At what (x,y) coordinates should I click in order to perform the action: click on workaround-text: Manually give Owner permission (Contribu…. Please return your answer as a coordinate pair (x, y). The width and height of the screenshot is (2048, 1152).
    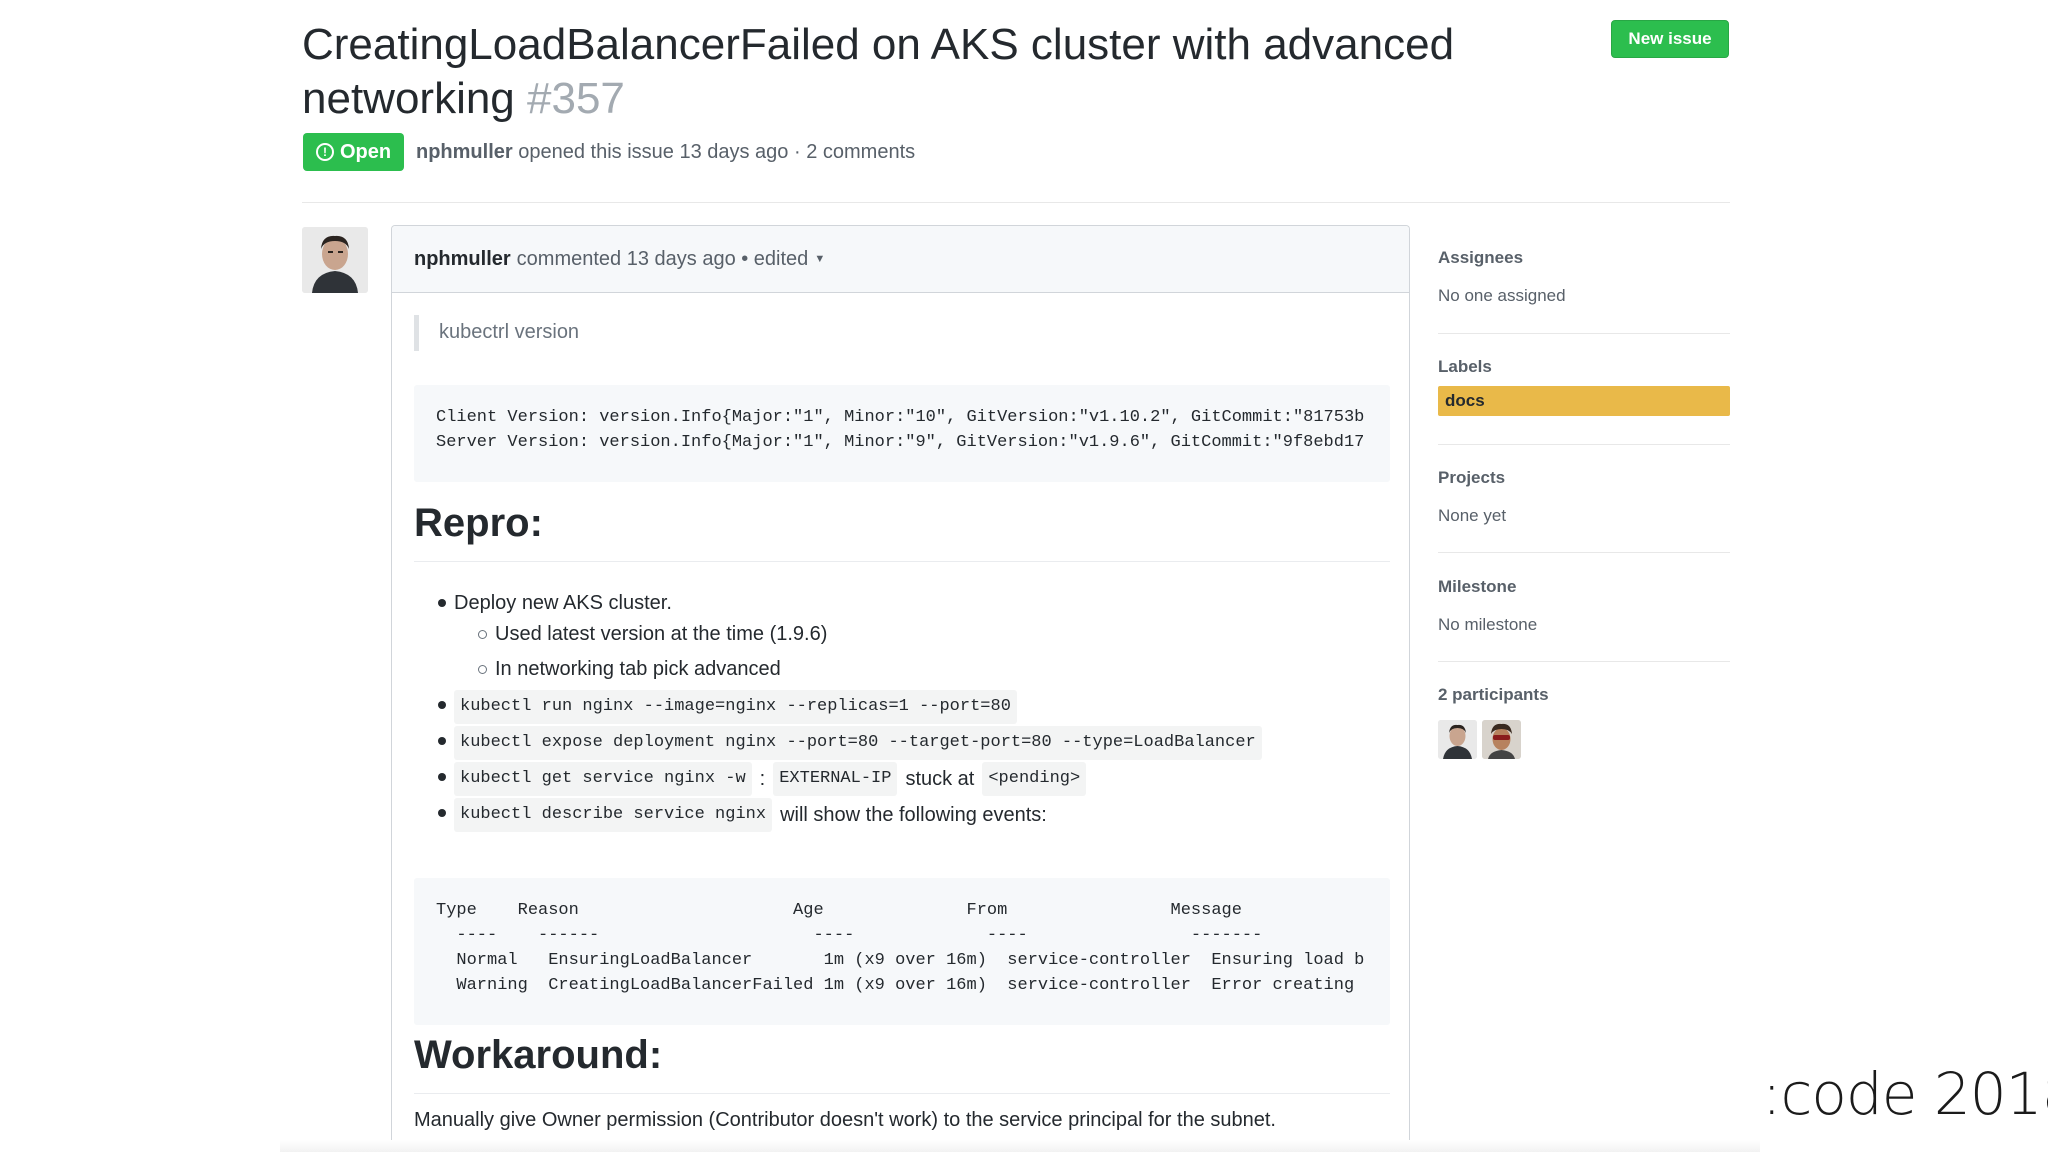
    Looking at the image, I should click on (845, 1120).